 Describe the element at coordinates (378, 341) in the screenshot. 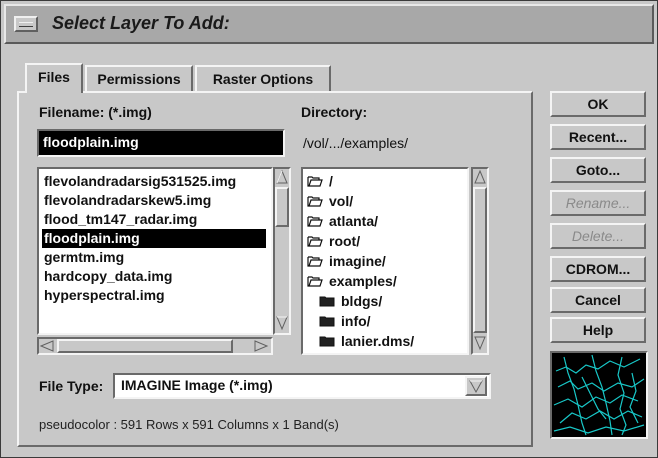

I see `directory-name: lanier.dms/` at that location.